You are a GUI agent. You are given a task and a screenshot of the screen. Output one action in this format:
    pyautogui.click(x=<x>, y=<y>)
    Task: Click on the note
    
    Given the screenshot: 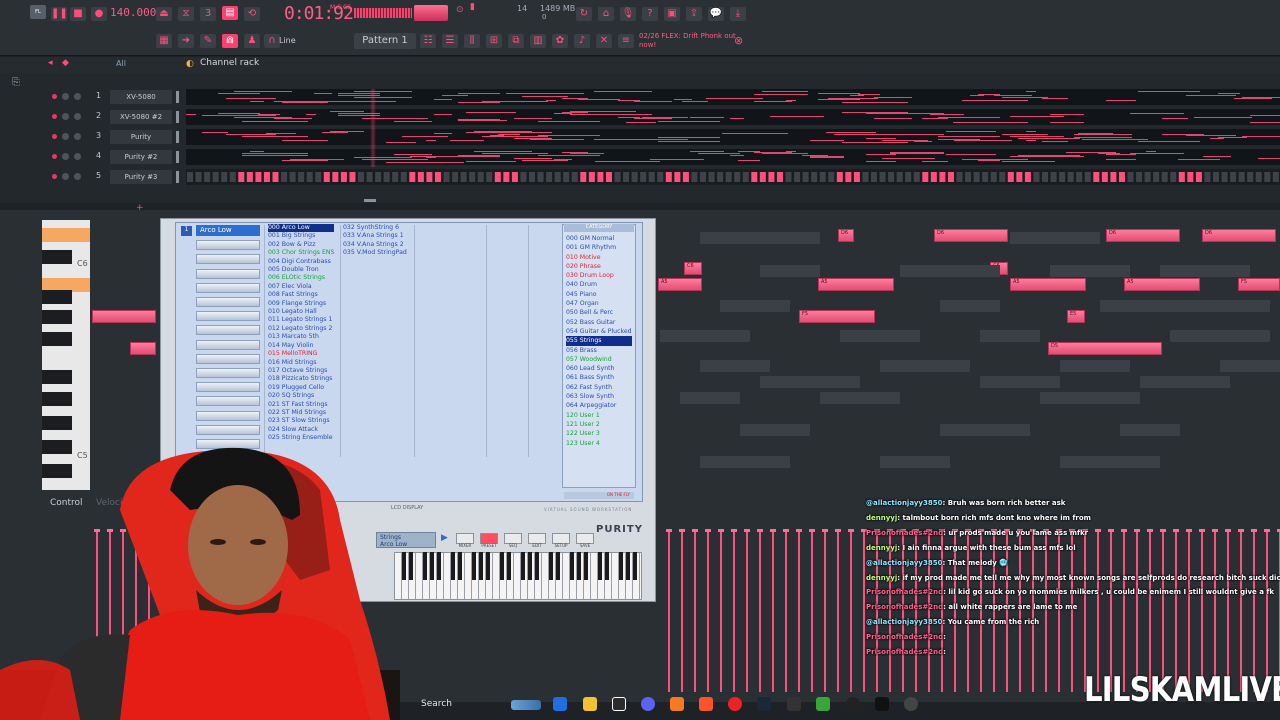 What is the action you would take?
    pyautogui.click(x=124, y=316)
    